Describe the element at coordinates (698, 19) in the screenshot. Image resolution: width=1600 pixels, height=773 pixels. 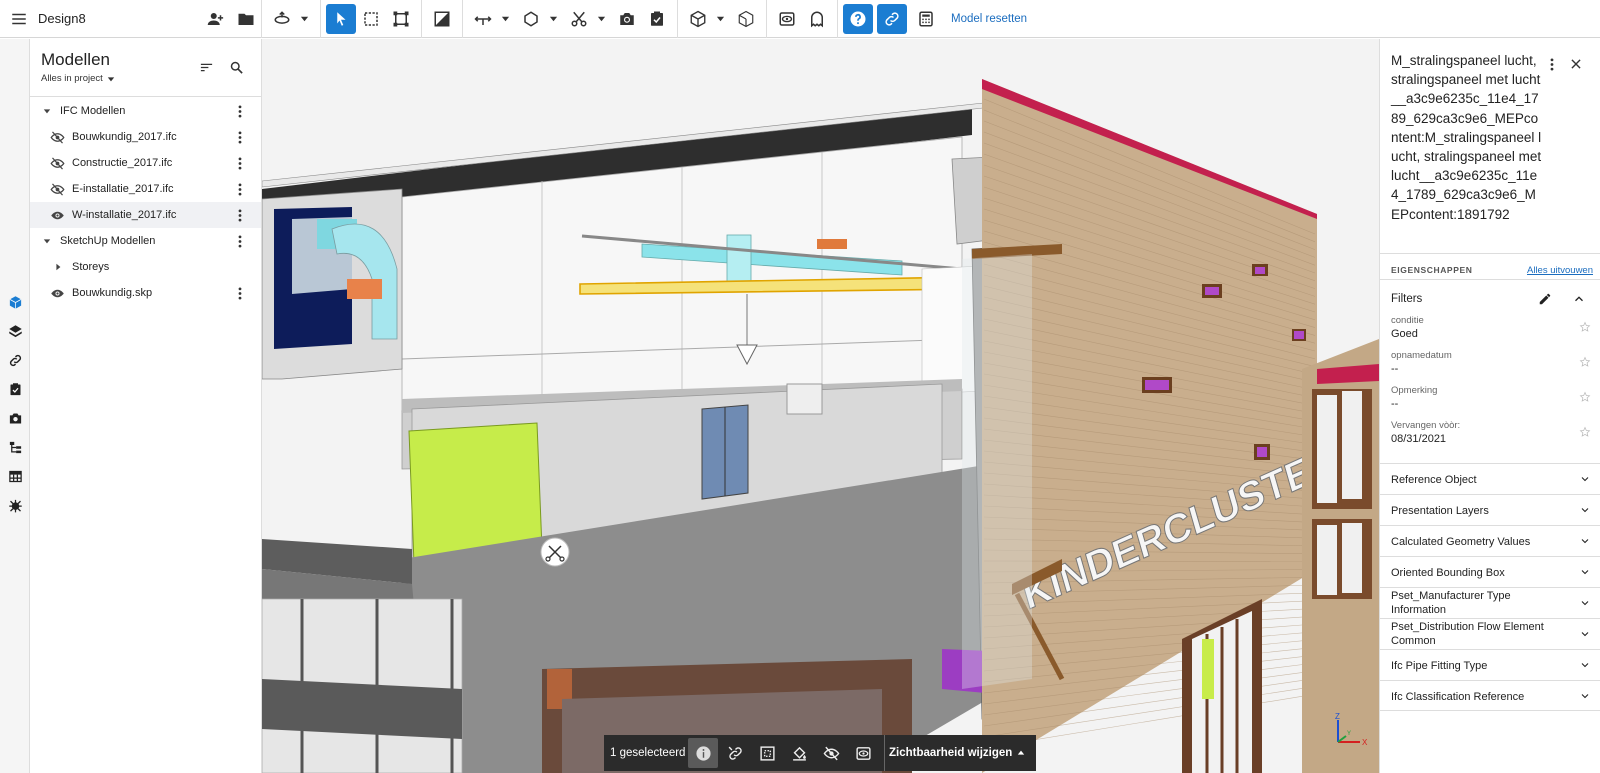
I see `cube-icon` at that location.